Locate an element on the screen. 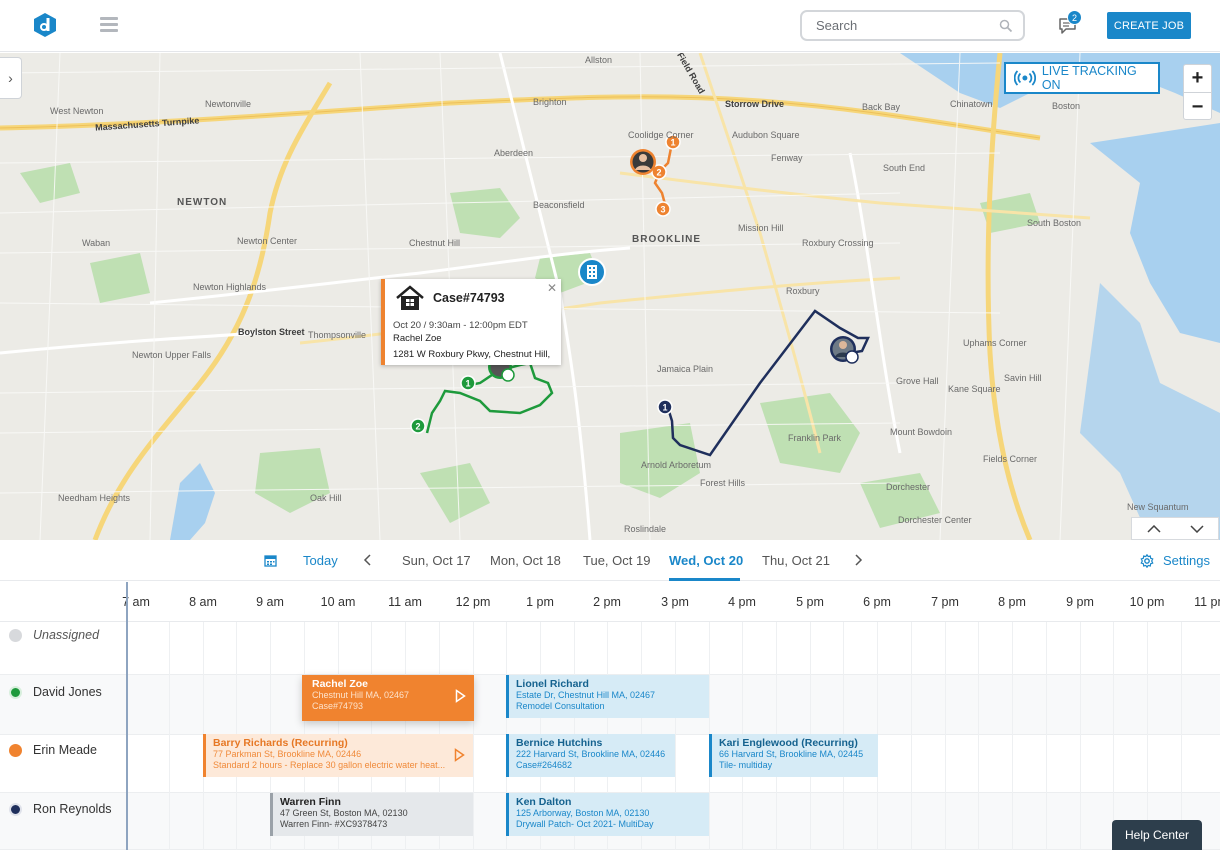  hour-label: 8 am is located at coordinates (203, 602).